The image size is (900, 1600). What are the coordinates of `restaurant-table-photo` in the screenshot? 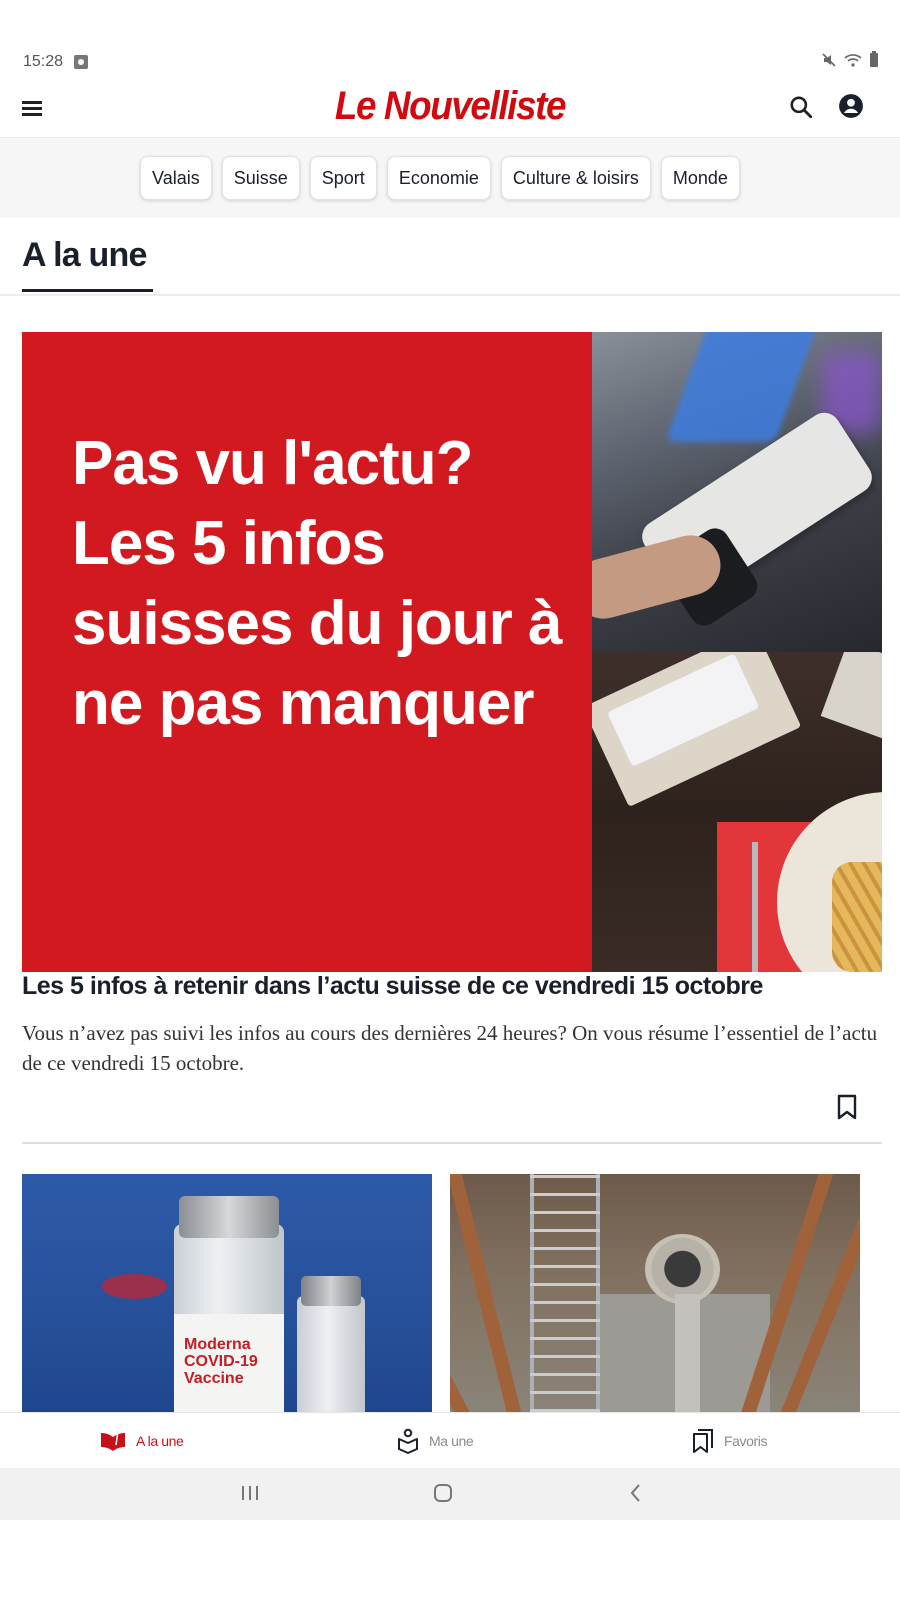 It's located at (737, 812).